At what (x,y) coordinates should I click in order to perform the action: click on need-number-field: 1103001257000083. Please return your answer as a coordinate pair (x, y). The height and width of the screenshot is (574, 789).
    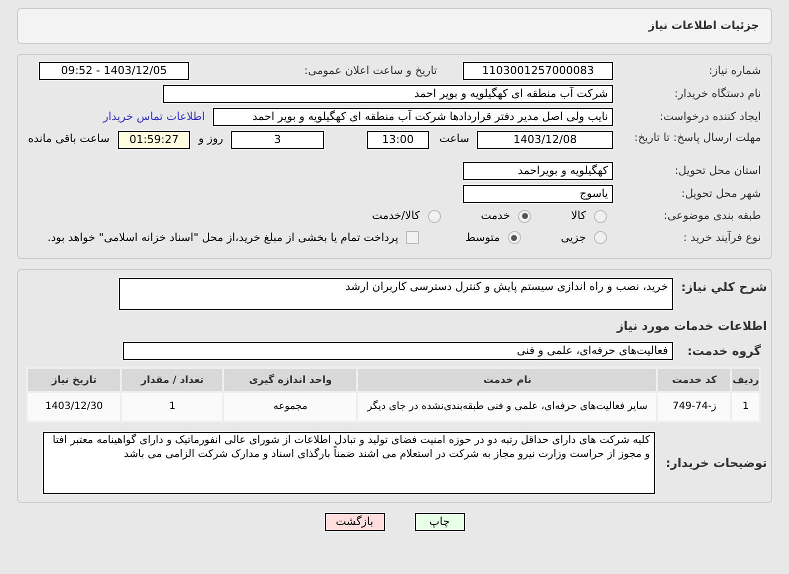
    Looking at the image, I should click on (538, 71).